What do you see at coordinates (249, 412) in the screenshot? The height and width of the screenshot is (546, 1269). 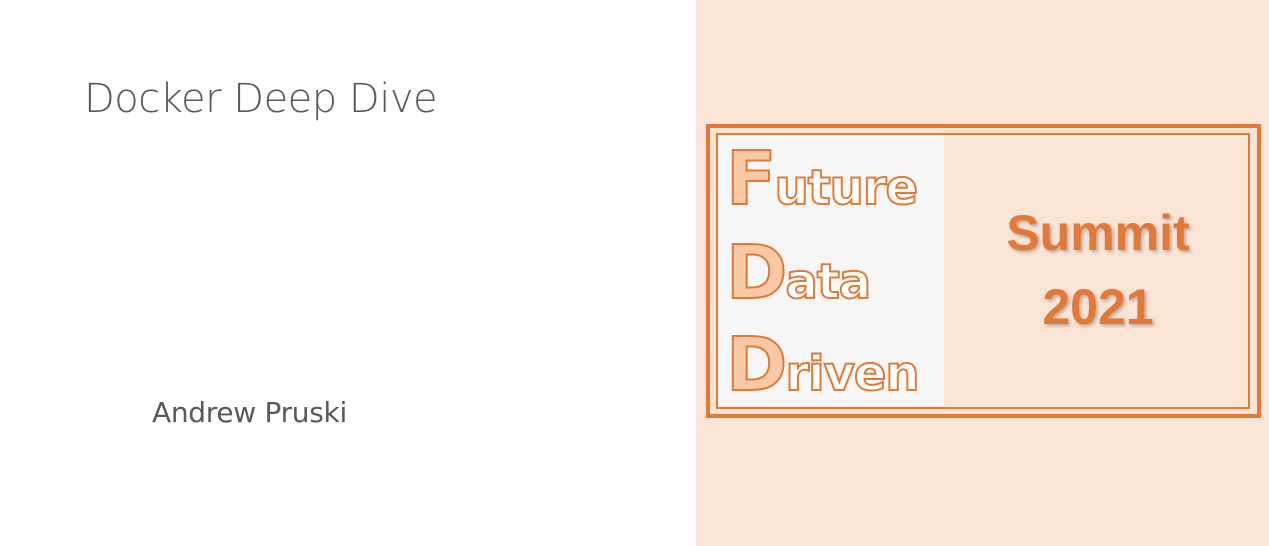 I see `slide-author: Andrew Pruski` at bounding box center [249, 412].